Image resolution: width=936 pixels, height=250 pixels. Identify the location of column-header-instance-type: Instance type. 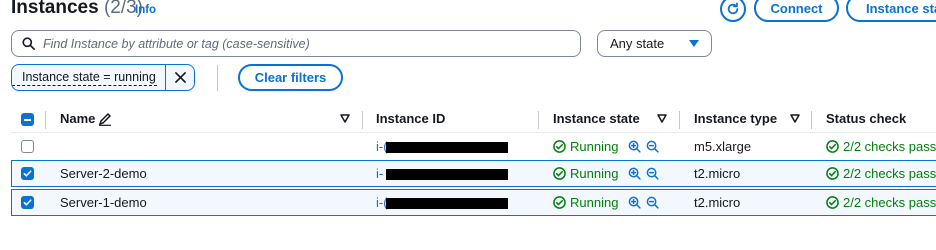
(735, 118).